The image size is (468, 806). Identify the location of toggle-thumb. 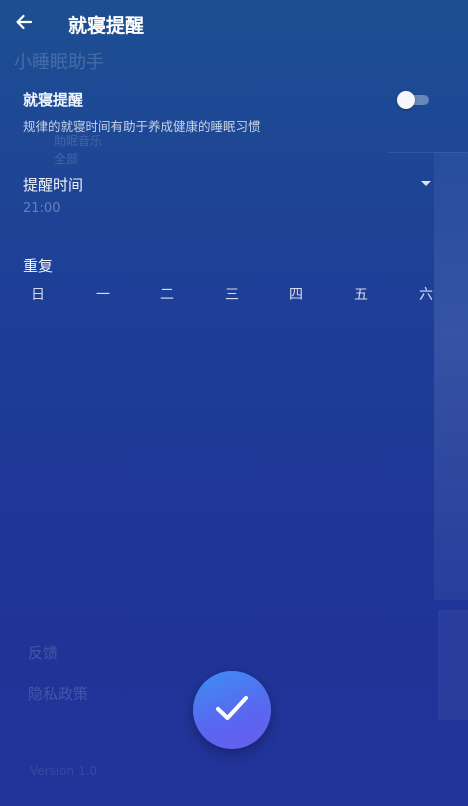
(406, 100).